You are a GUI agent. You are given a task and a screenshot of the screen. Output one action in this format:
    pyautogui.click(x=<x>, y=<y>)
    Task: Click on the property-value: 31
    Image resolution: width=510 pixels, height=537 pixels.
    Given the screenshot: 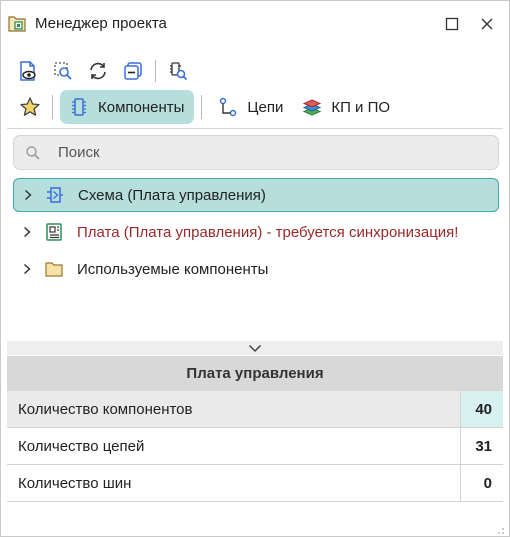 What is the action you would take?
    pyautogui.click(x=483, y=446)
    